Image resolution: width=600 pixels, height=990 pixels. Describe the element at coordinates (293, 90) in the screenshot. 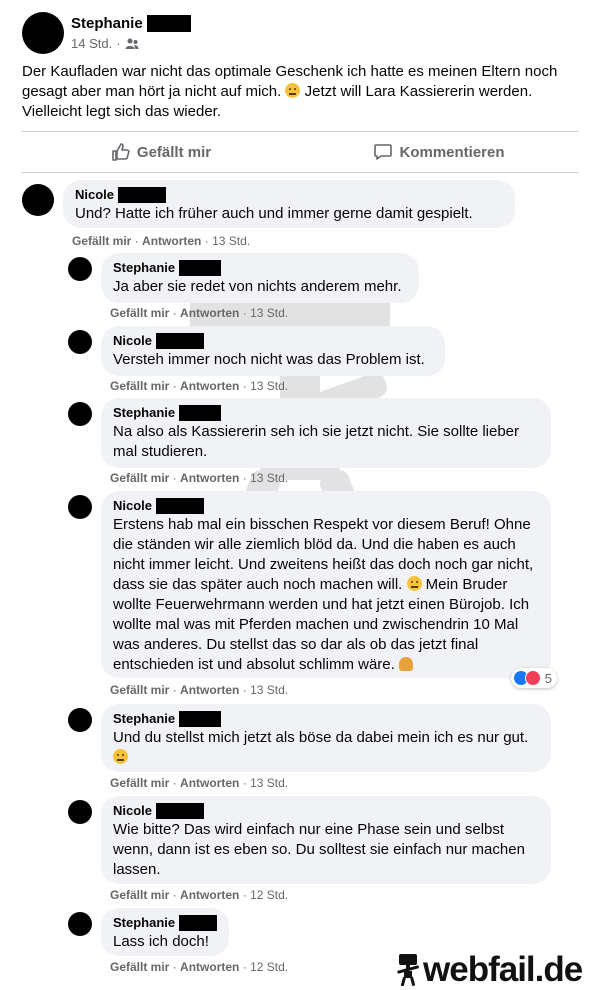

I see `neutral-face-emoji-icon` at that location.